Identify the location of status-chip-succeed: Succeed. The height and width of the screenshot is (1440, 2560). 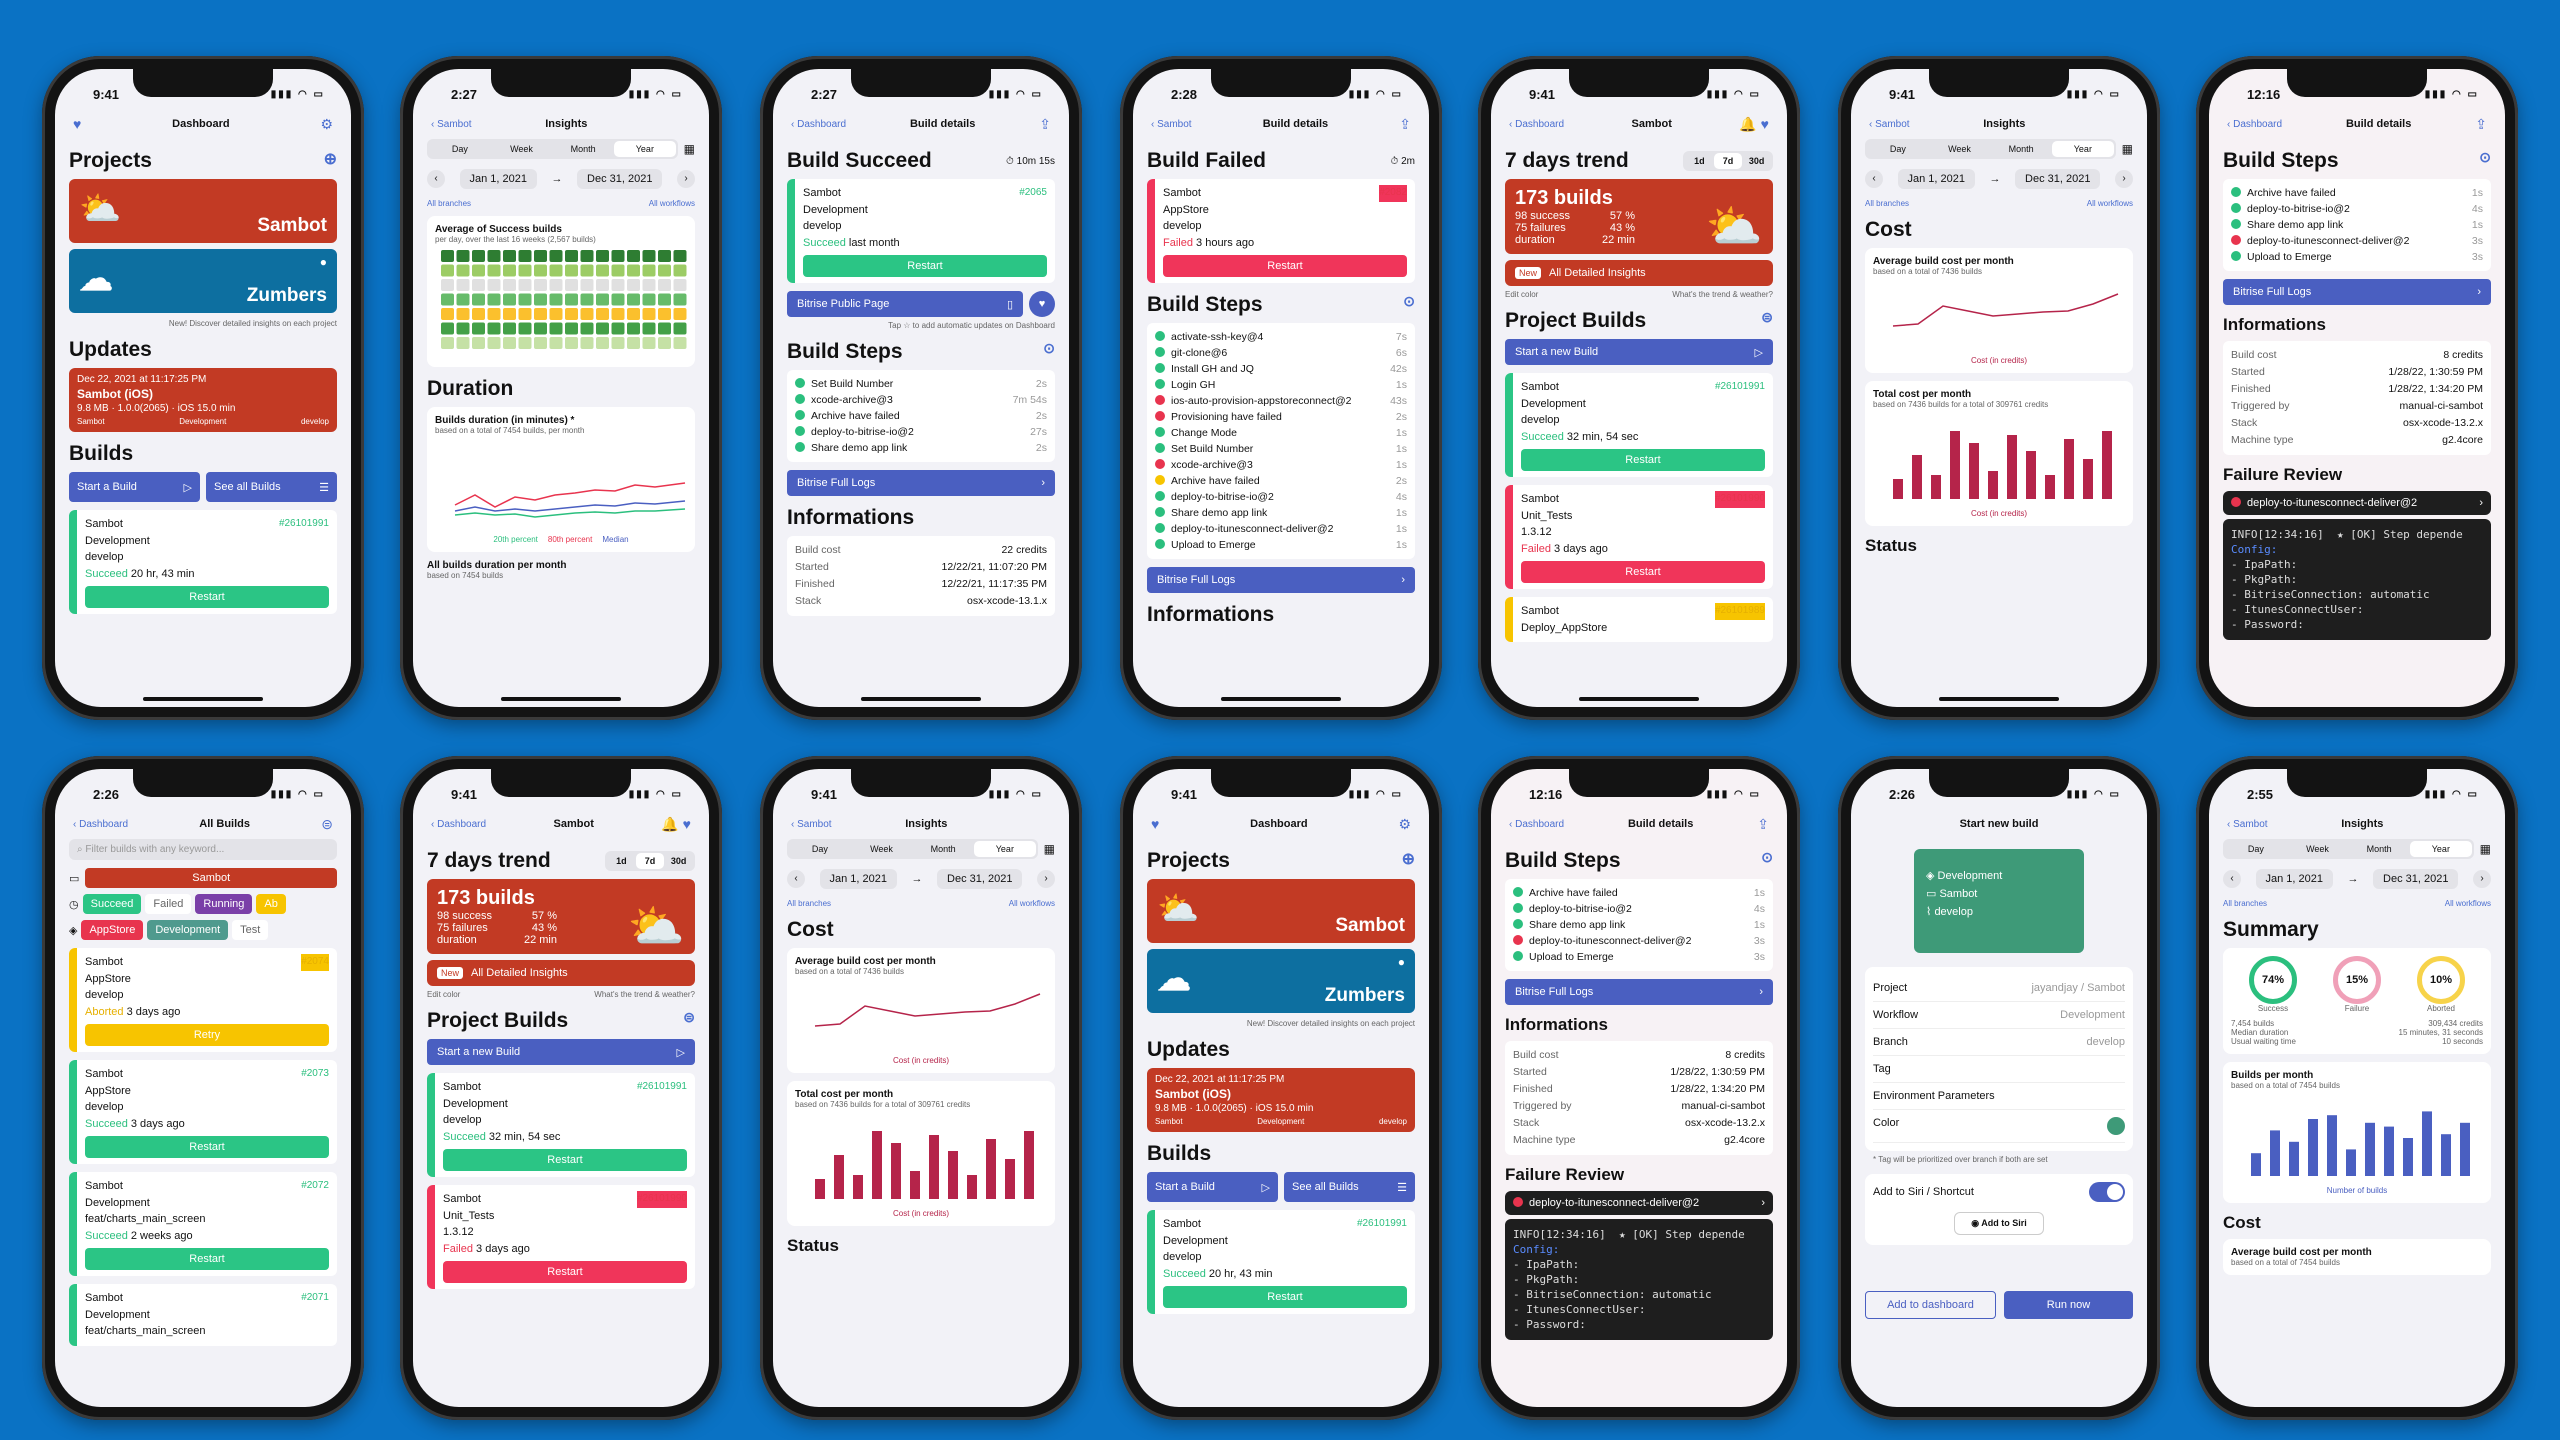
(112, 904).